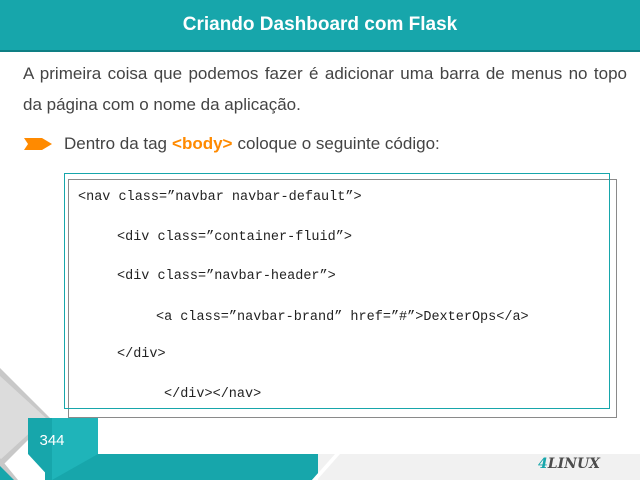 The width and height of the screenshot is (640, 480). I want to click on brand-logo: 4LINUX, so click(569, 464).